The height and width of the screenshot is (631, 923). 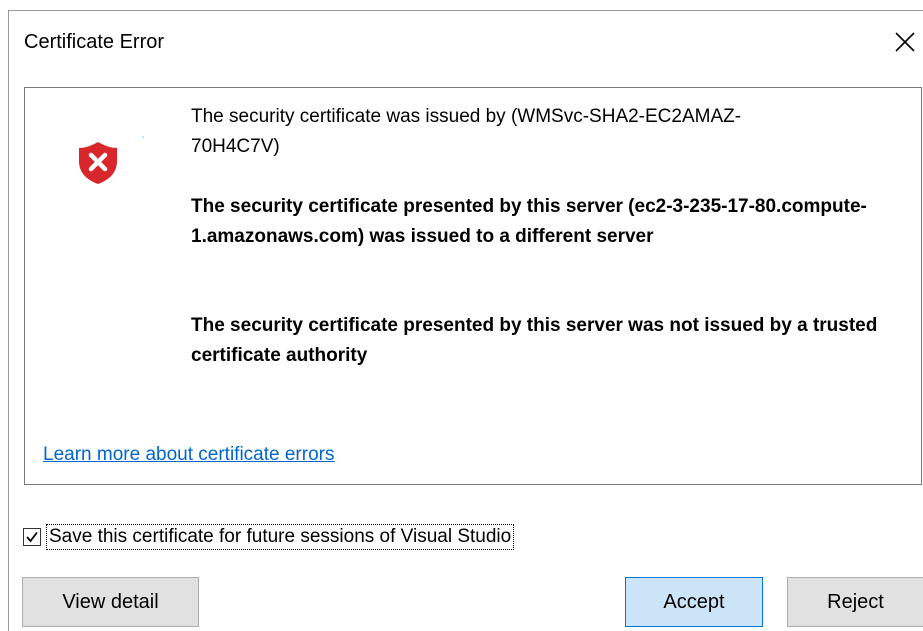 What do you see at coordinates (188, 455) in the screenshot?
I see `learn-more-link: Learn more about certificate errors` at bounding box center [188, 455].